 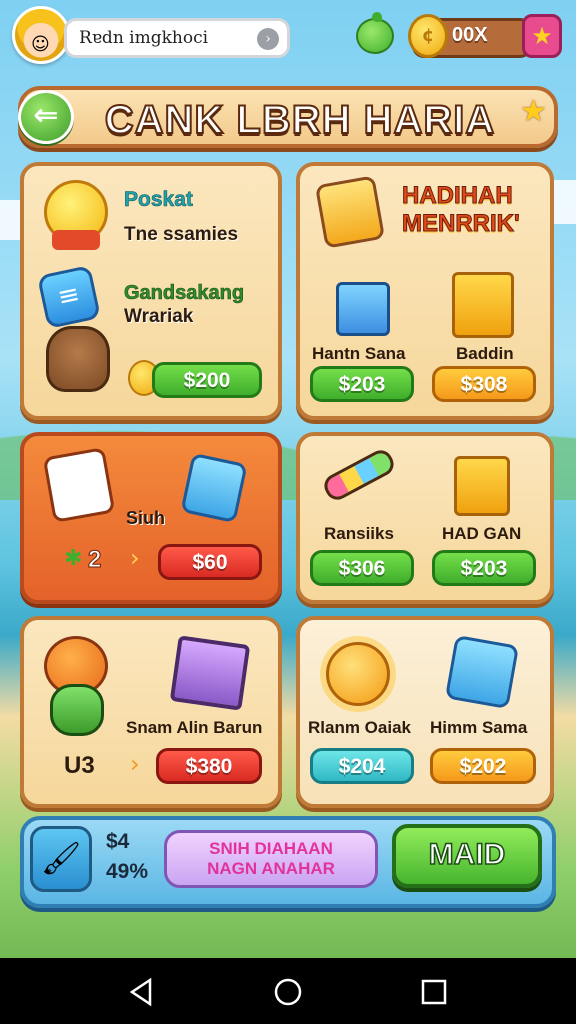 I want to click on card6-price1-button: $204, so click(x=362, y=766).